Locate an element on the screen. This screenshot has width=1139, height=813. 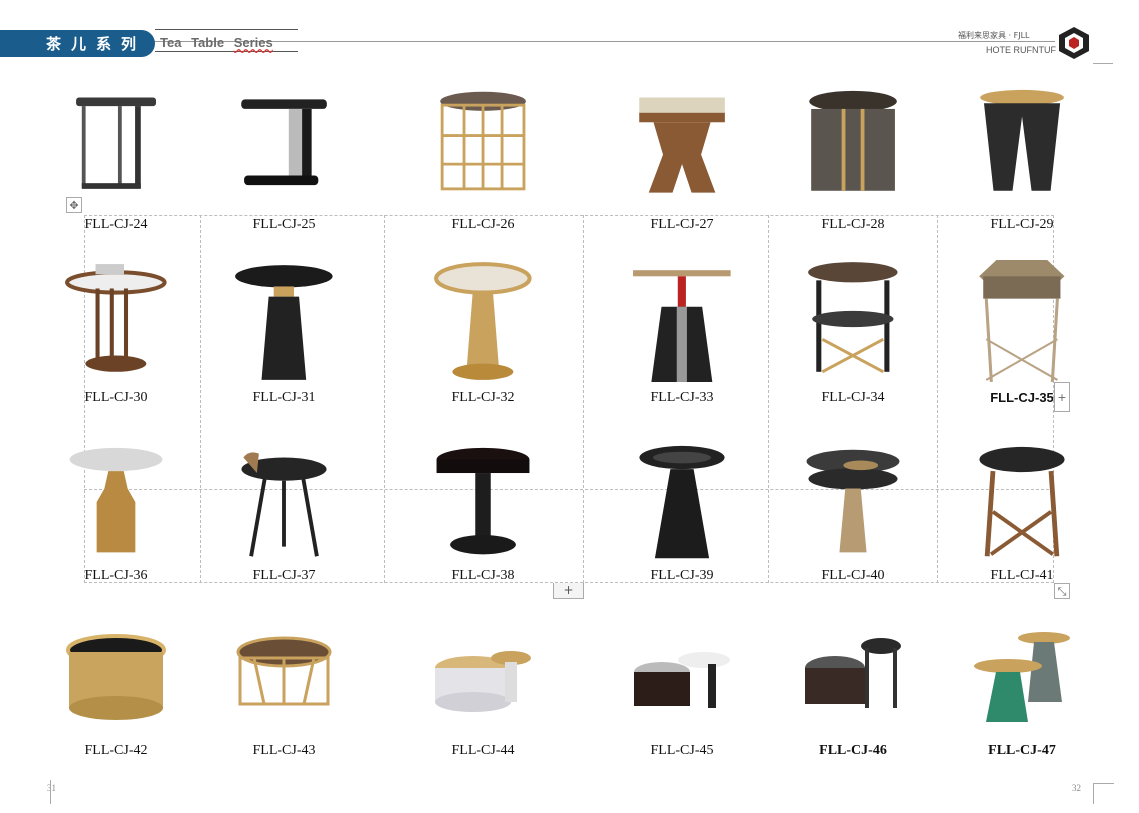
product-code: FLL-CJ-41 is located at coordinates (1022, 575).